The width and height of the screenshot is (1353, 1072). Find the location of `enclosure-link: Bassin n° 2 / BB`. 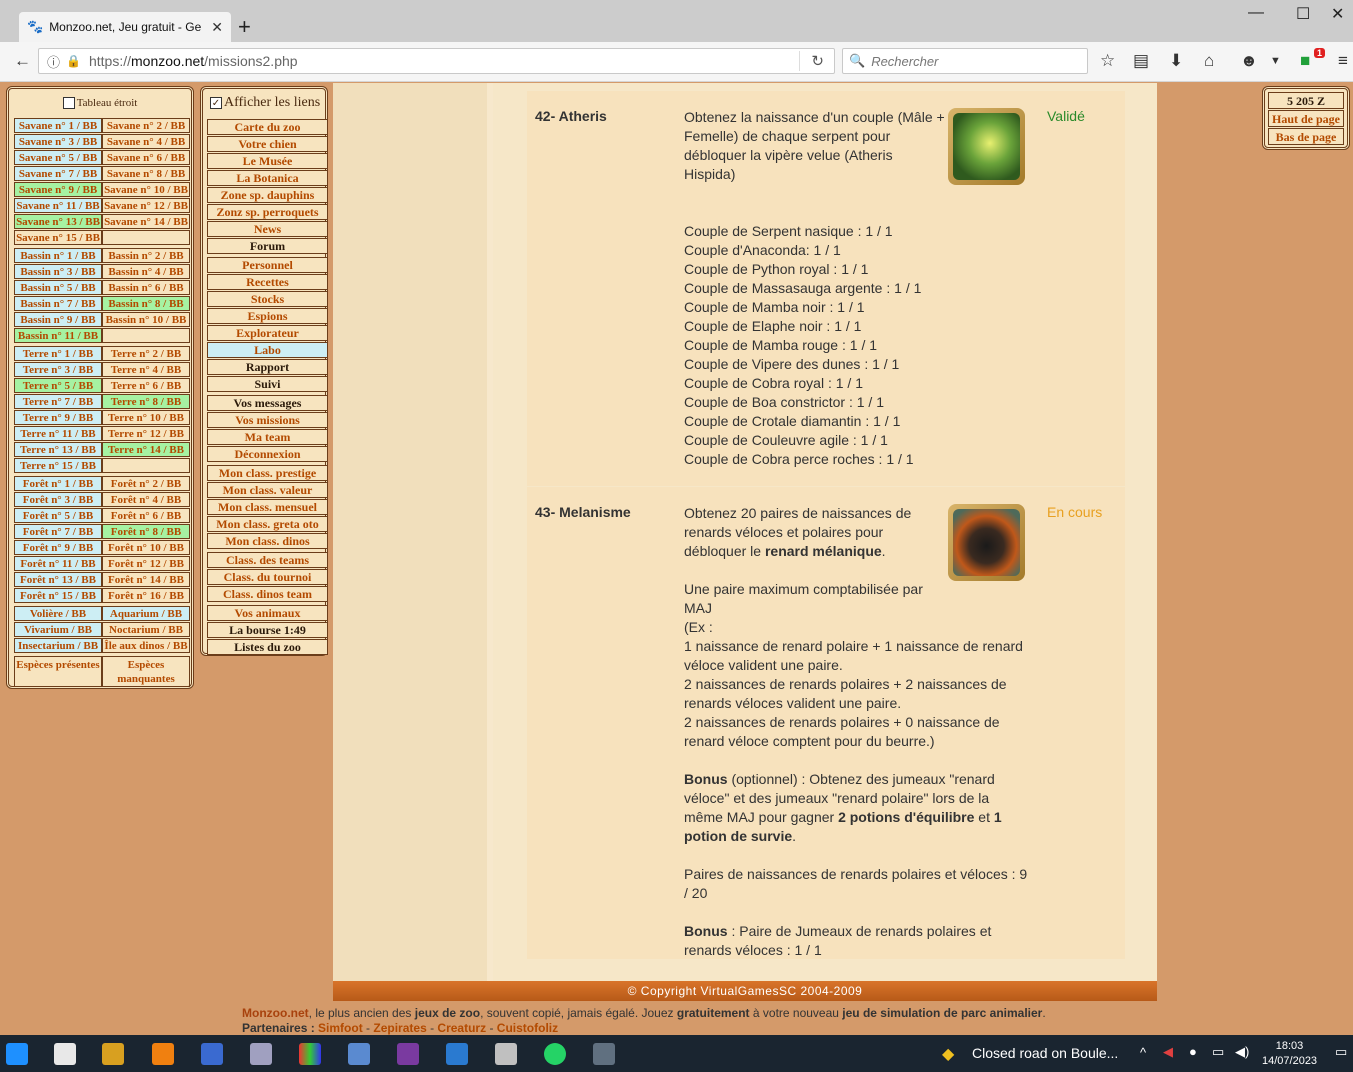

enclosure-link: Bassin n° 2 / BB is located at coordinates (146, 255).